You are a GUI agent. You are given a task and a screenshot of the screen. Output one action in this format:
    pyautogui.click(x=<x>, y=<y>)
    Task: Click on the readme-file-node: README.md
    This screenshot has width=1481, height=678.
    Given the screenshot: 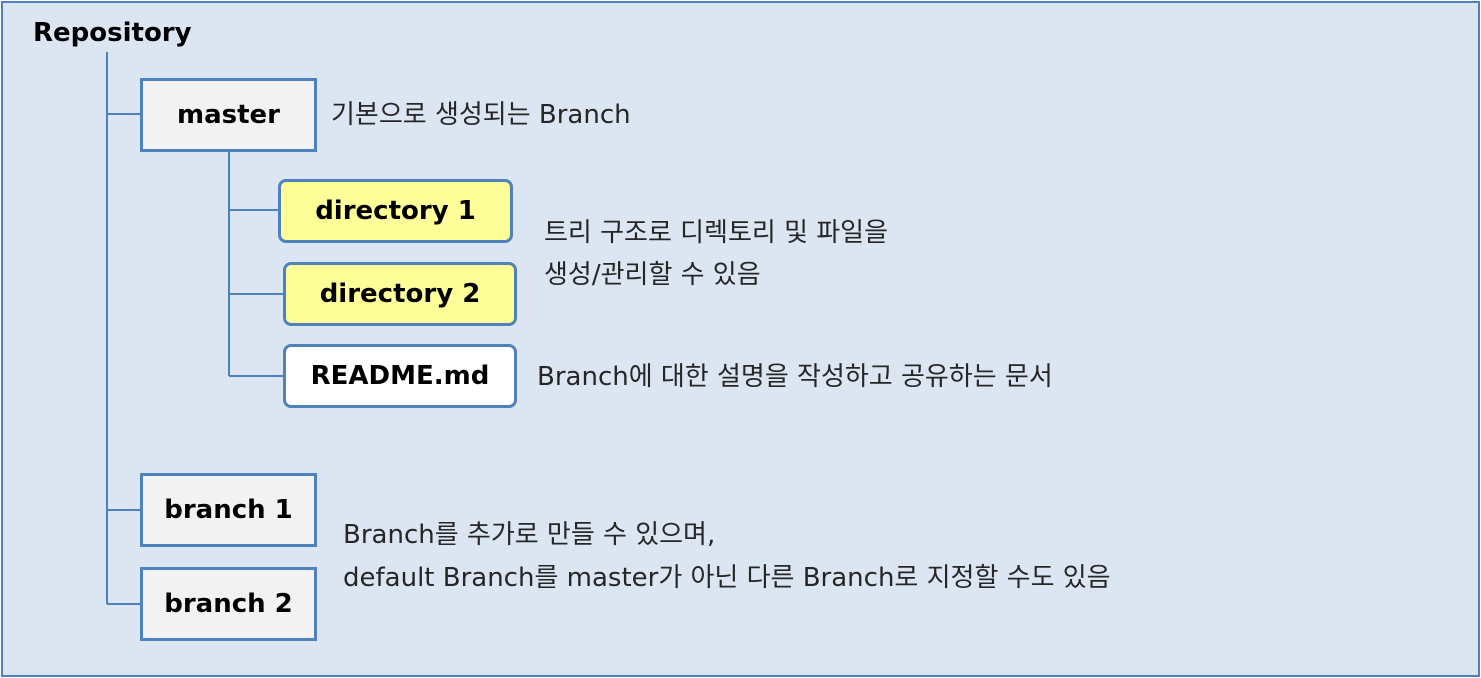 What is the action you would take?
    pyautogui.click(x=400, y=376)
    